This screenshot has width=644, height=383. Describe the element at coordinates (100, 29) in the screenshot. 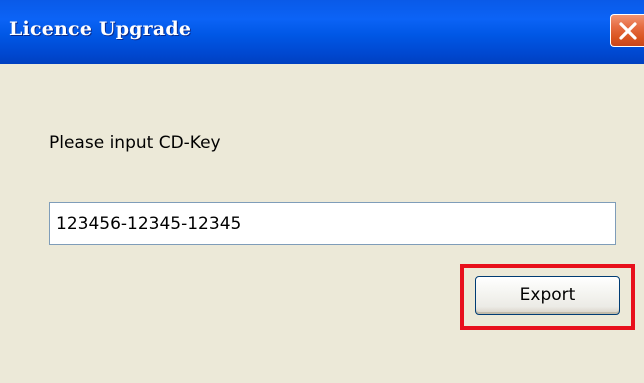

I see `window-title: Licence Upgrade` at that location.